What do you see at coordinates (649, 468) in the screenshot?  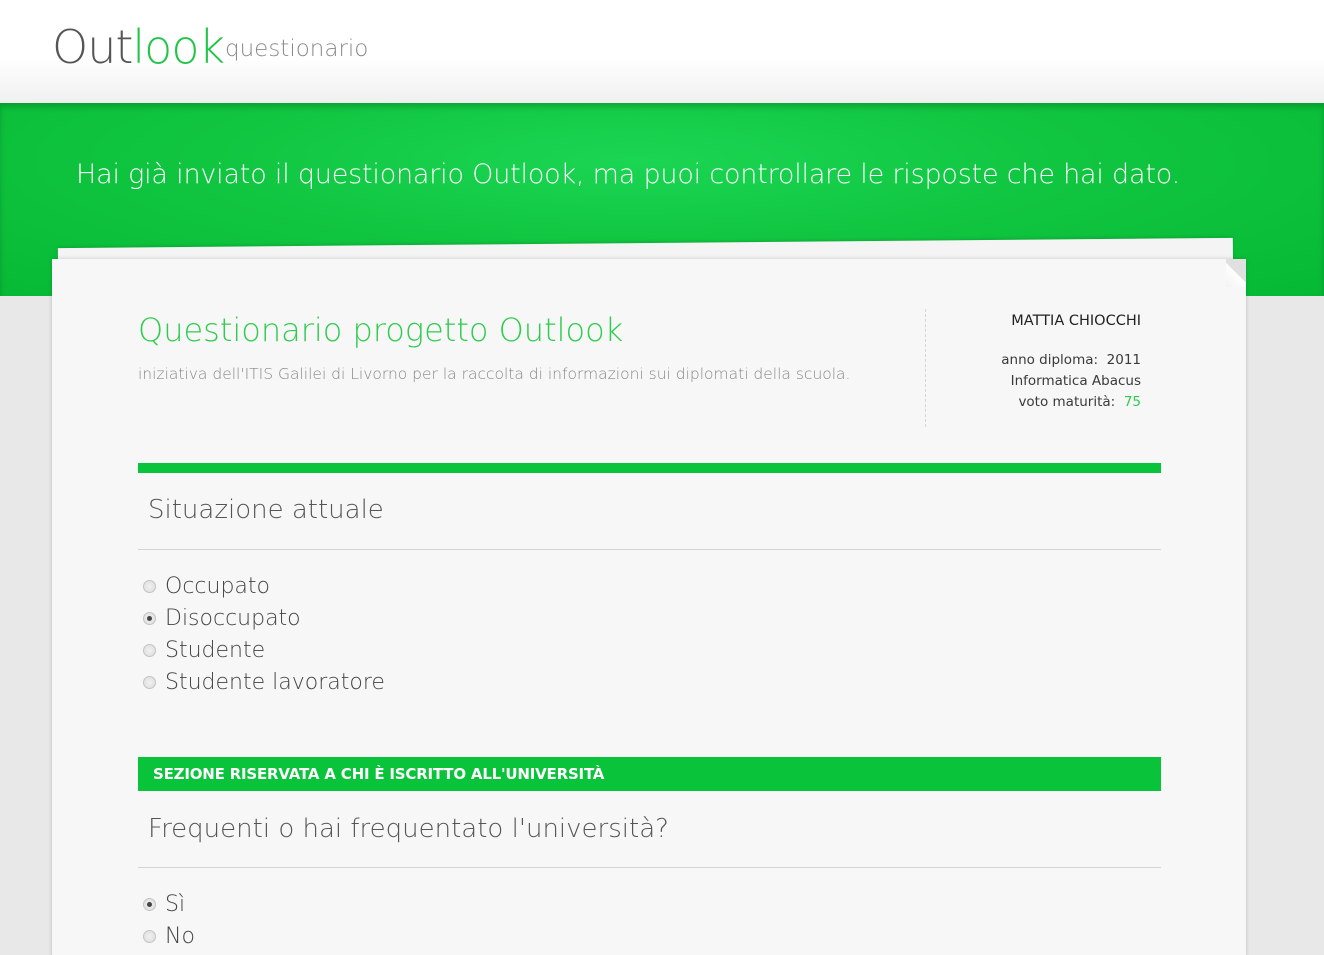 I see `section-divider-green` at bounding box center [649, 468].